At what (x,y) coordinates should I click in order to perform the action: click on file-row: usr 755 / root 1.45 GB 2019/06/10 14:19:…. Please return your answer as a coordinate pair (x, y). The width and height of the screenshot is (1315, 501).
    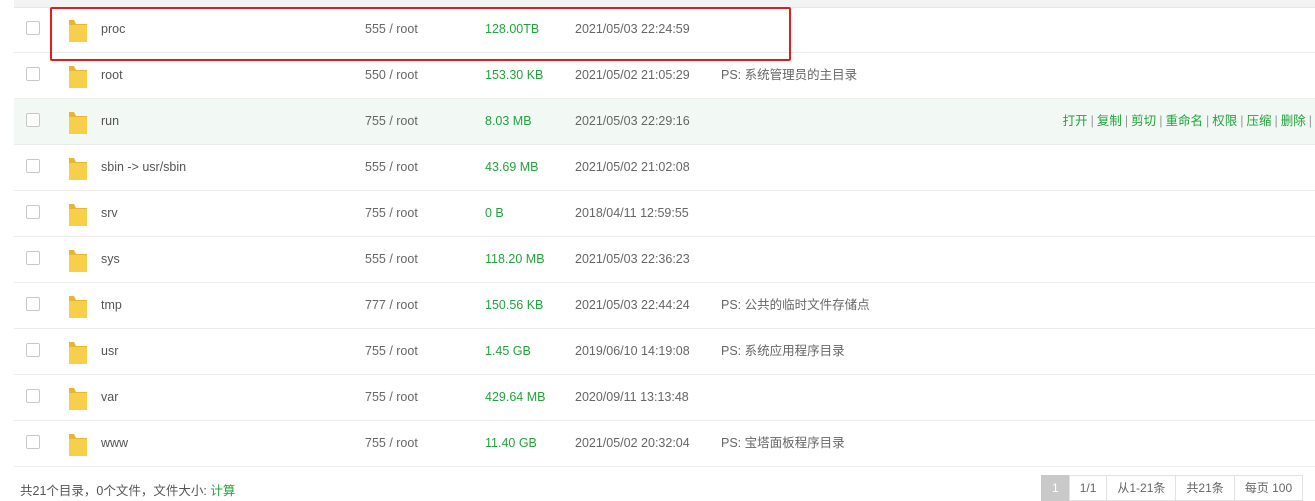
    Looking at the image, I should click on (664, 352).